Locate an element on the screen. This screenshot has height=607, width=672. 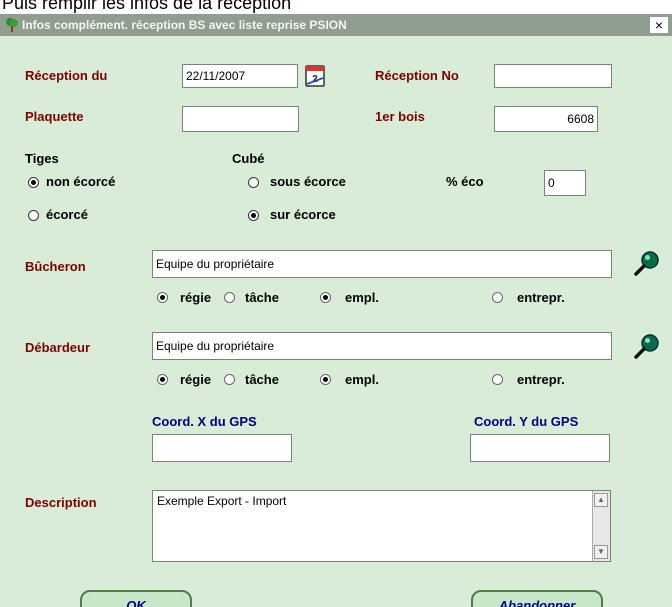
scroll-down-arrow-icon: ▼ is located at coordinates (601, 552).